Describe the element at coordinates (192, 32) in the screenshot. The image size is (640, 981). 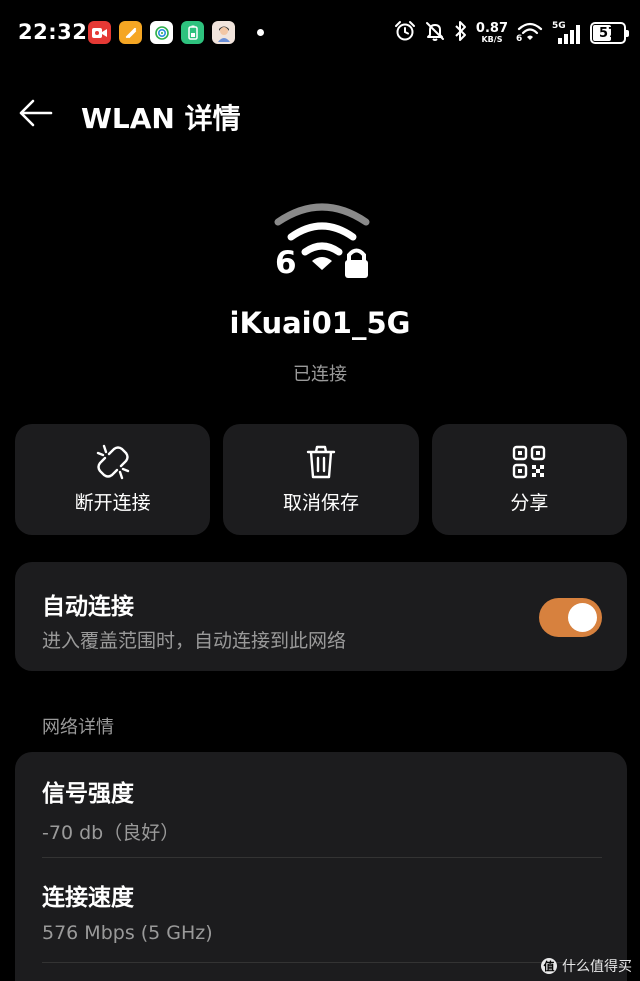
I see `battery-app-icon` at that location.